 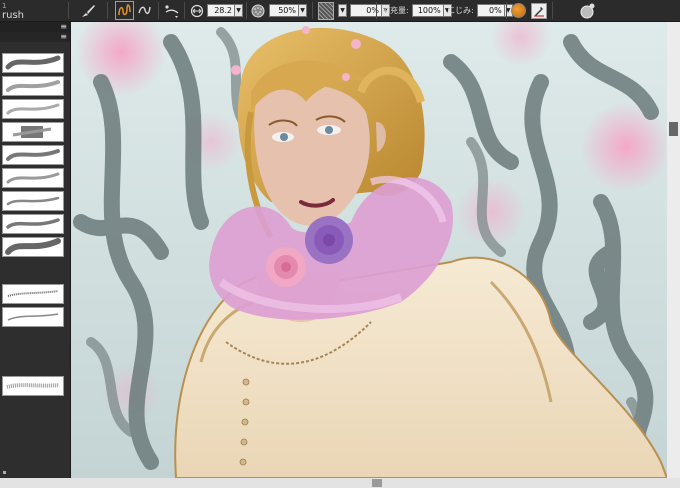 I want to click on line-mode-button, so click(x=172, y=10).